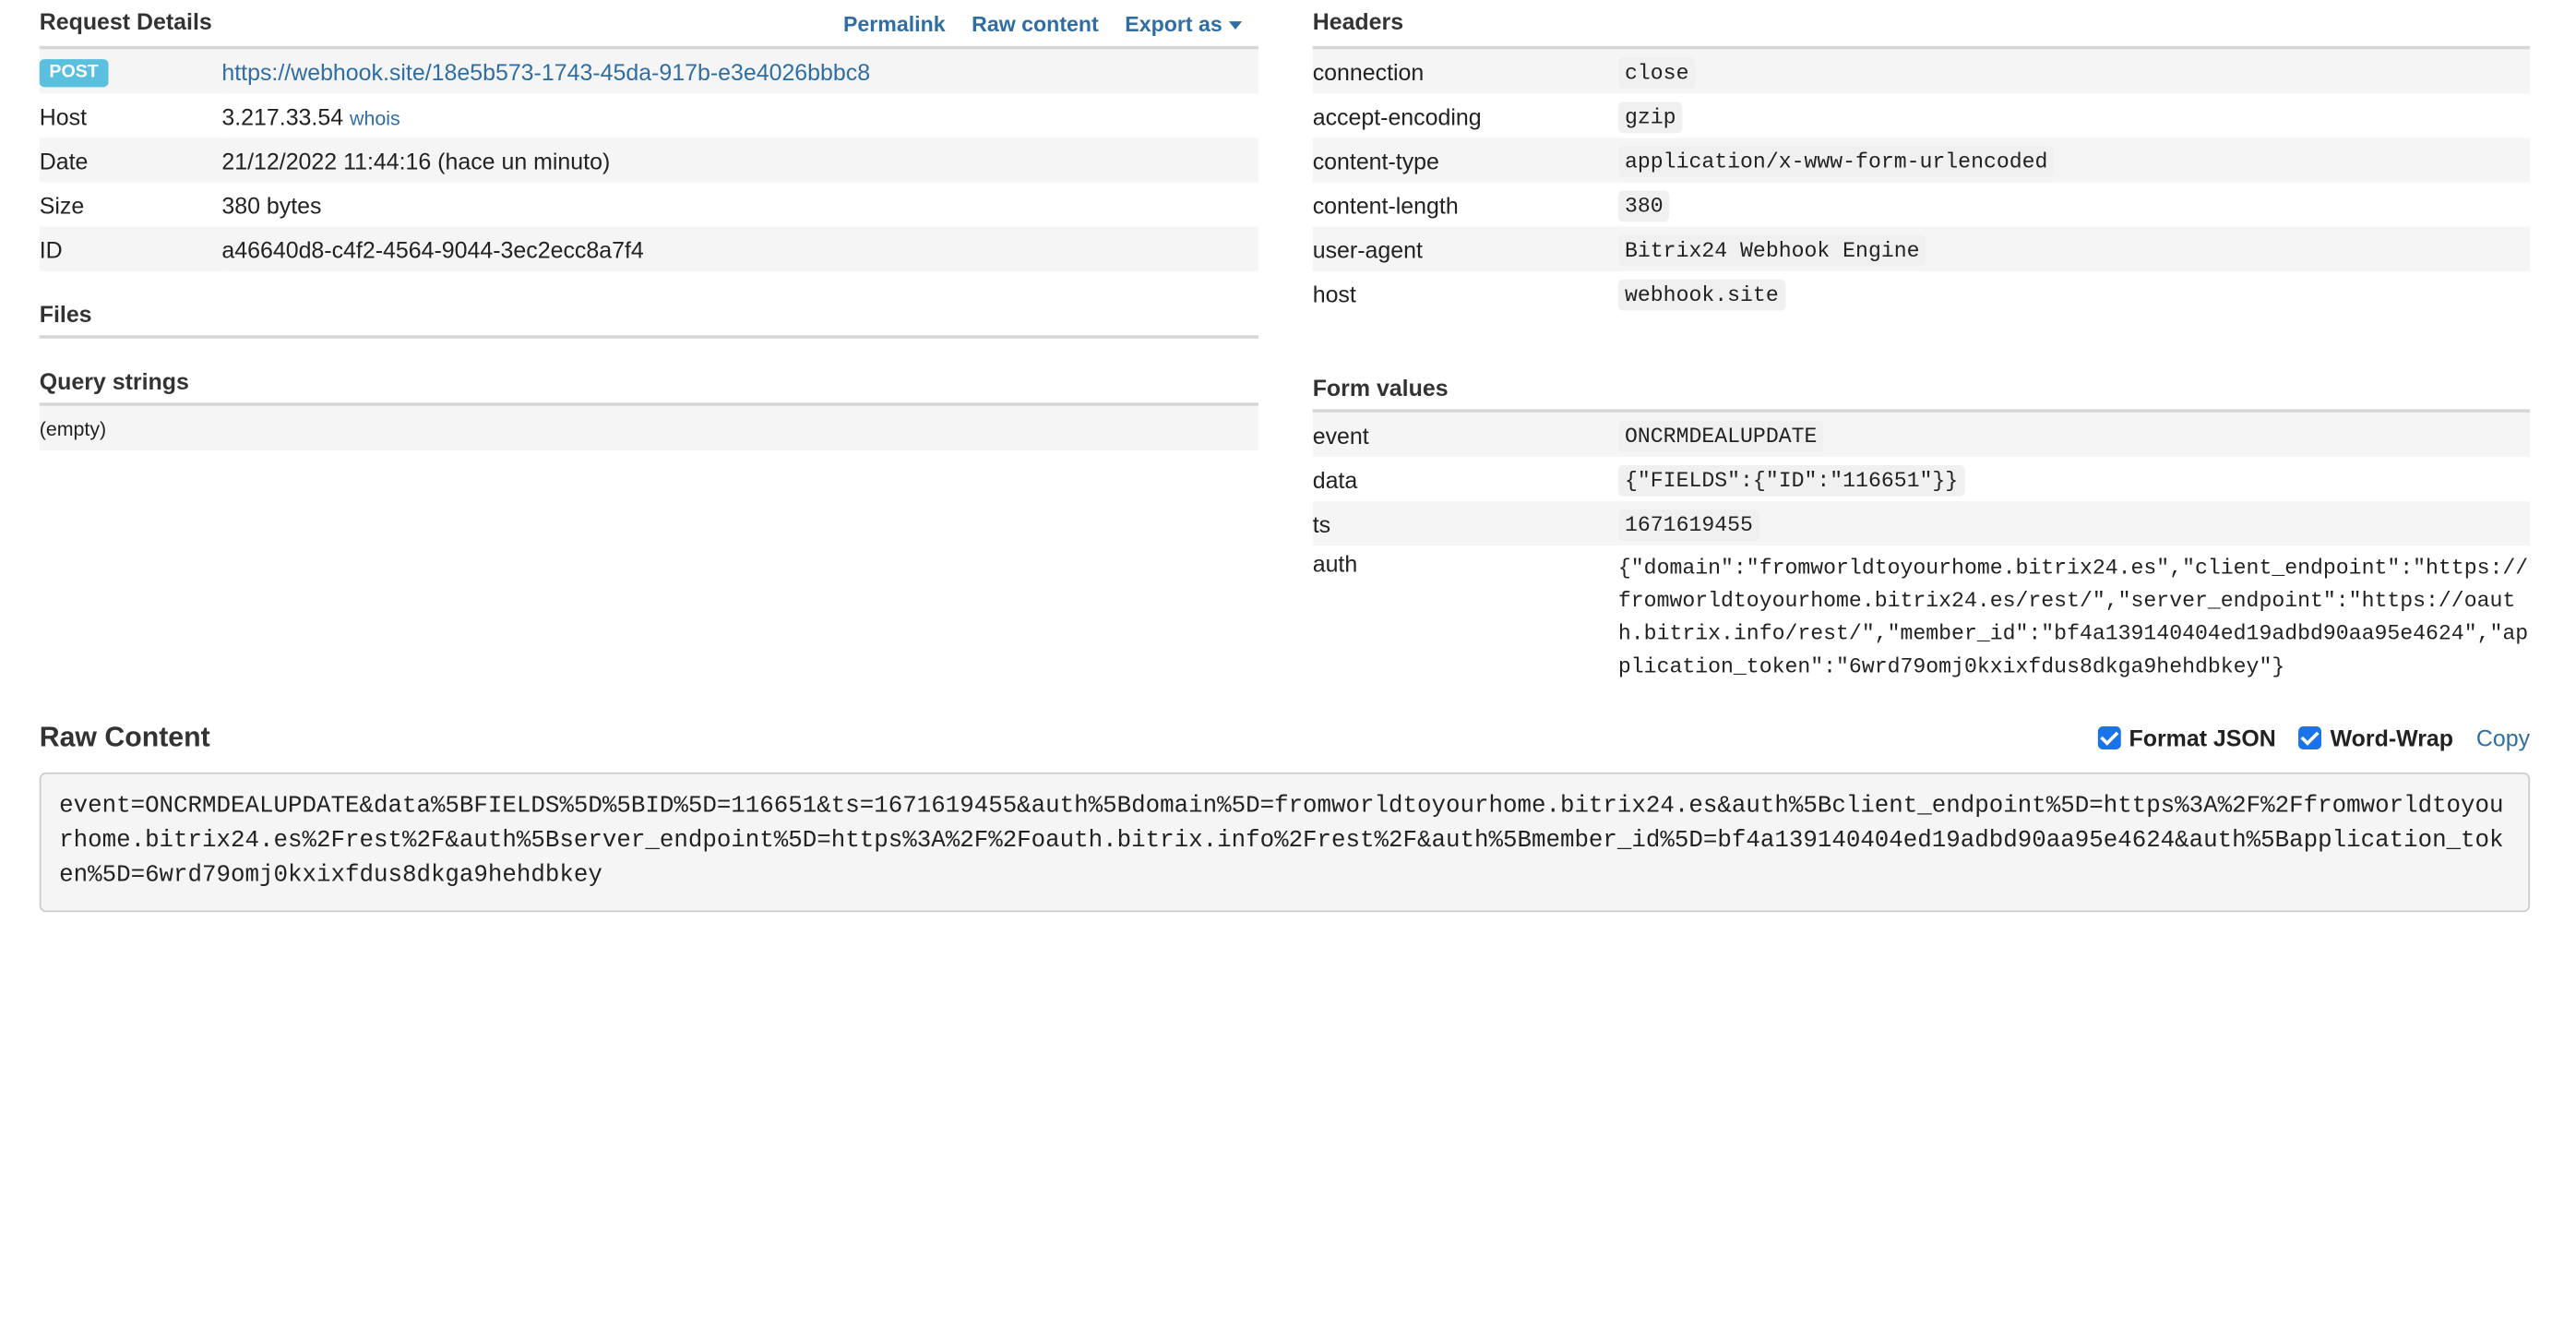  What do you see at coordinates (2074, 249) in the screenshot?
I see `headers-value-cell: Bitrix24 Webhook Engine` at bounding box center [2074, 249].